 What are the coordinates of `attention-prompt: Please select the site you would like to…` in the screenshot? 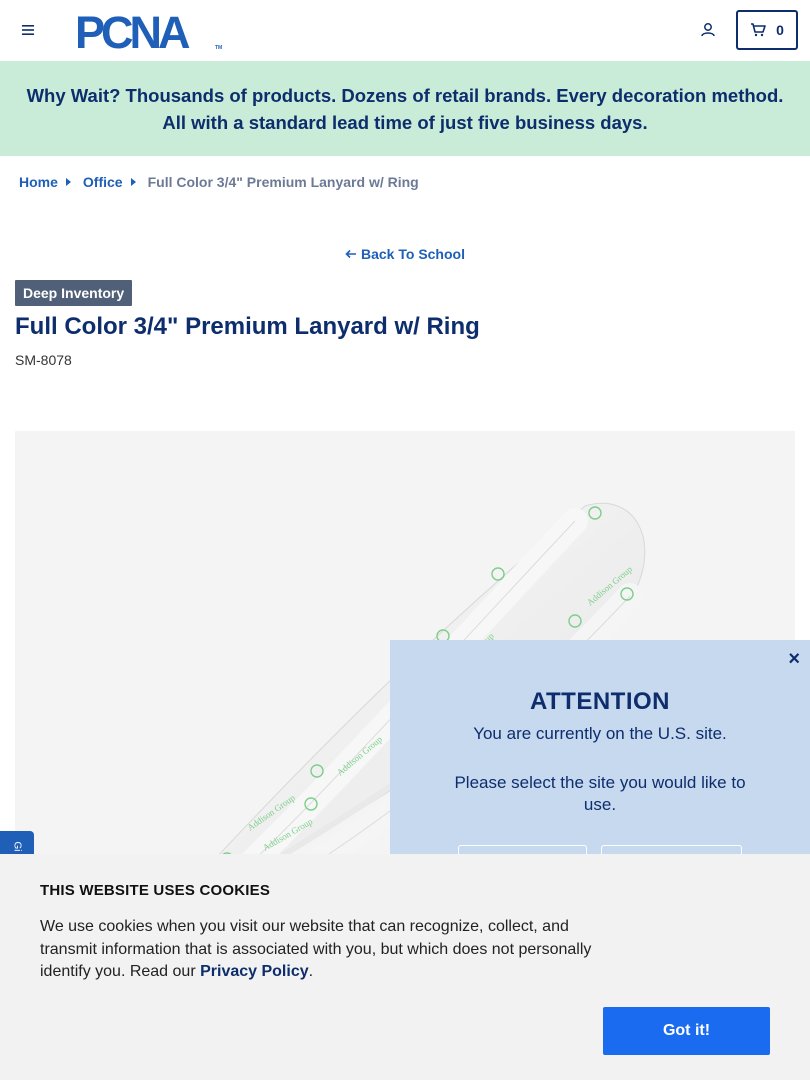 It's located at (600, 793).